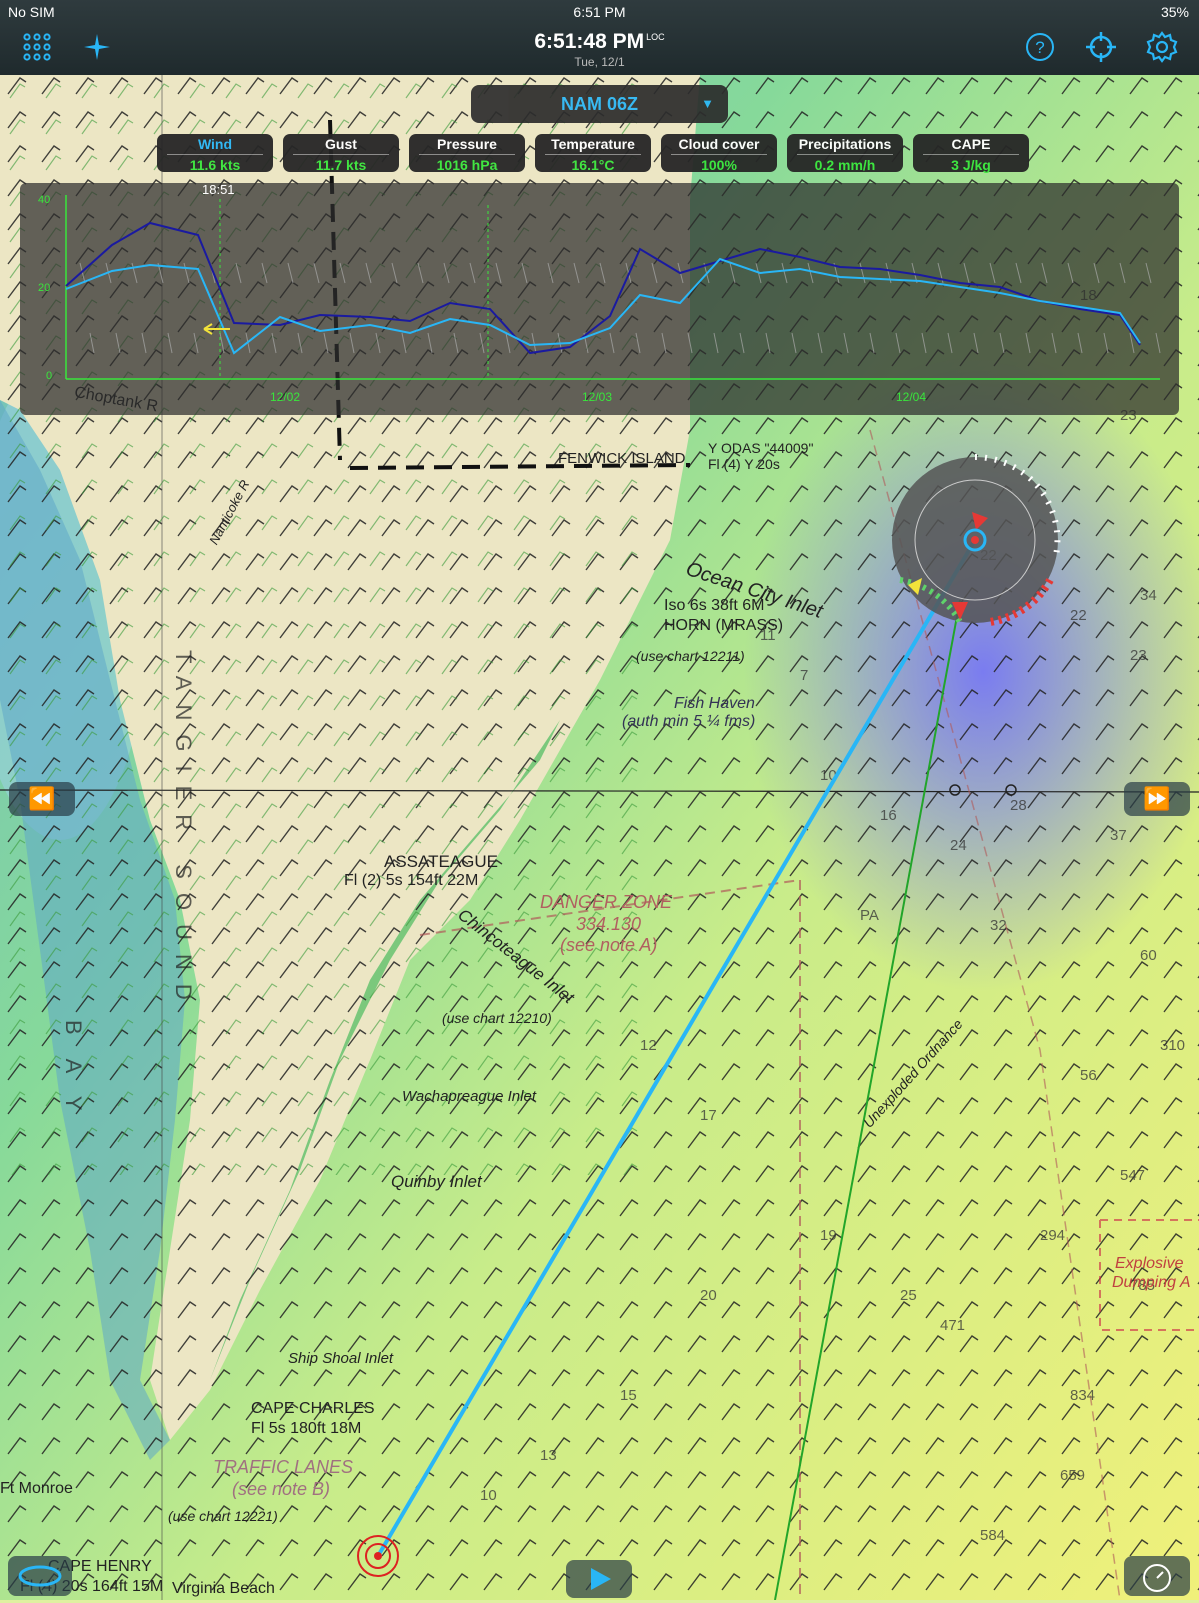 This screenshot has height=1603, width=1199. I want to click on metric-tab-cloud-cover: Cloud cover 100%, so click(719, 153).